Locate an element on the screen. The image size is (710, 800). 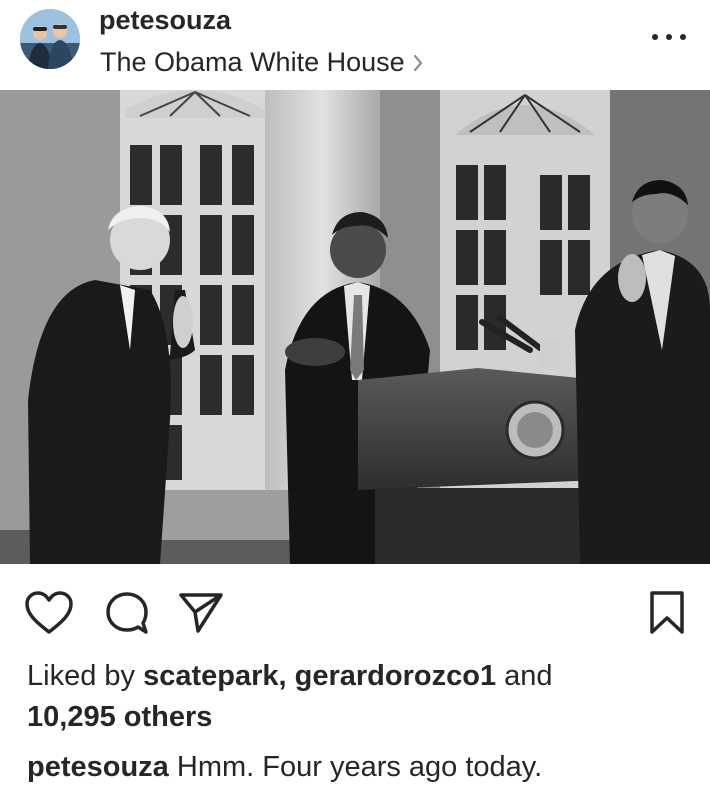
save-button is located at coordinates (667, 613).